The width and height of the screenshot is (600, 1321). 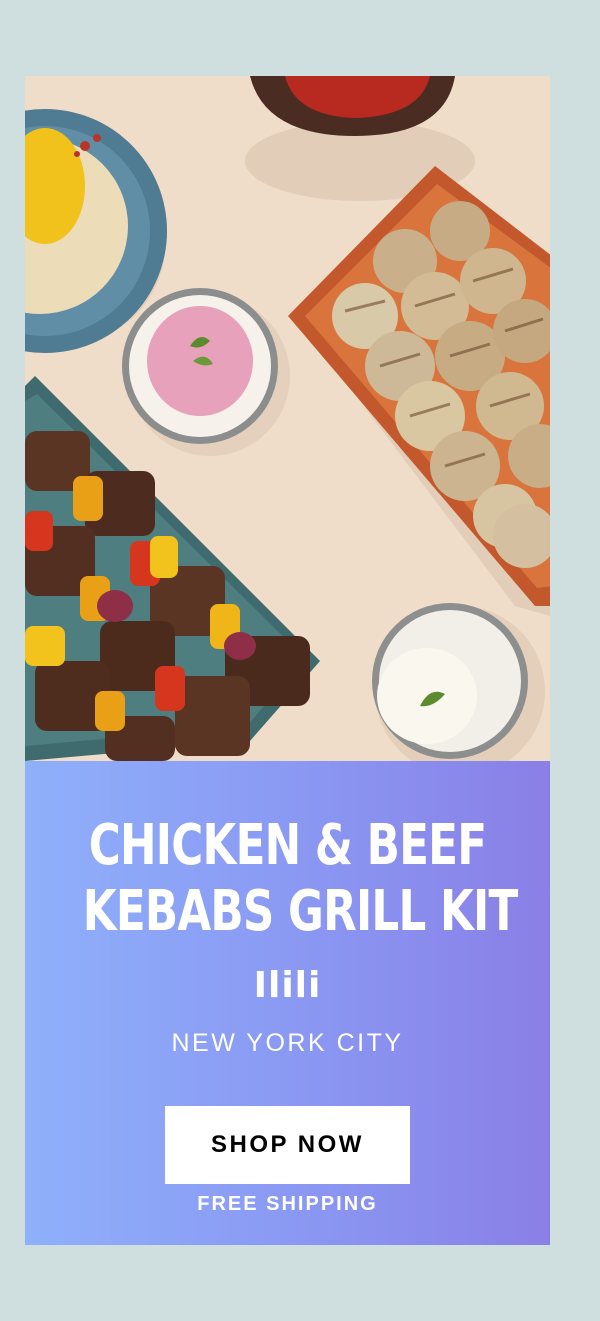 I want to click on headline: CHICKEN & BEEF KEBABS GRILL KIT, so click(x=301, y=879).